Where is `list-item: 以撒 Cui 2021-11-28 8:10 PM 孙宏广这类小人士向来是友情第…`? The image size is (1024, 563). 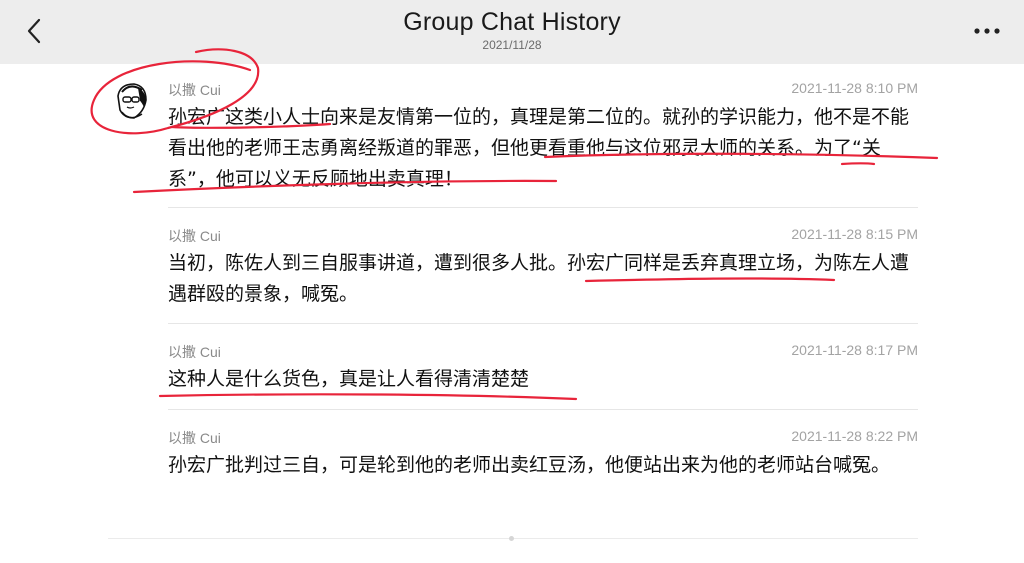 list-item: 以撒 Cui 2021-11-28 8:10 PM 孙宏广这类小人士向来是友情第… is located at coordinates (543, 137).